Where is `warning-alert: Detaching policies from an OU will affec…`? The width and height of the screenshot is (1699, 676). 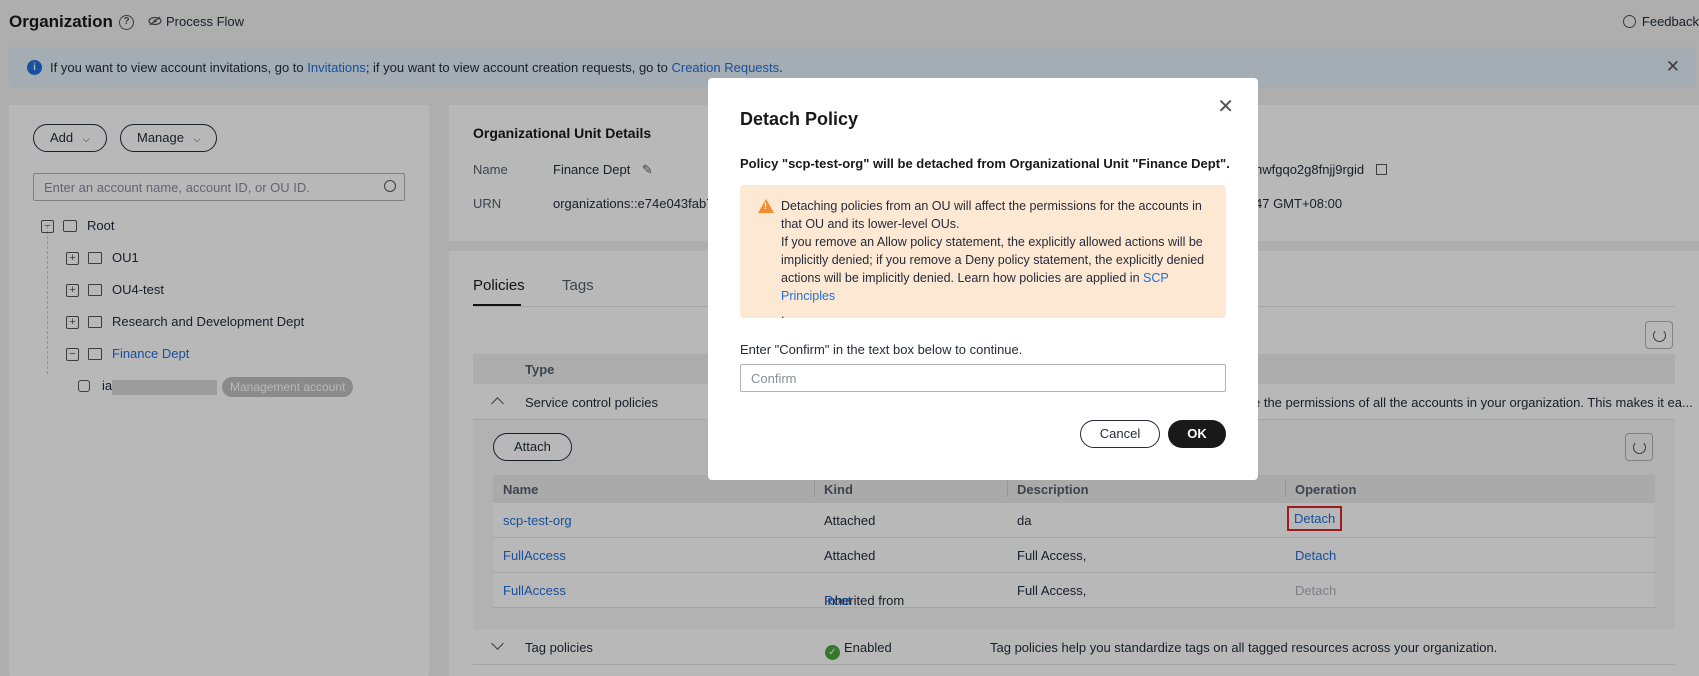 warning-alert: Detaching policies from an OU will affec… is located at coordinates (983, 253).